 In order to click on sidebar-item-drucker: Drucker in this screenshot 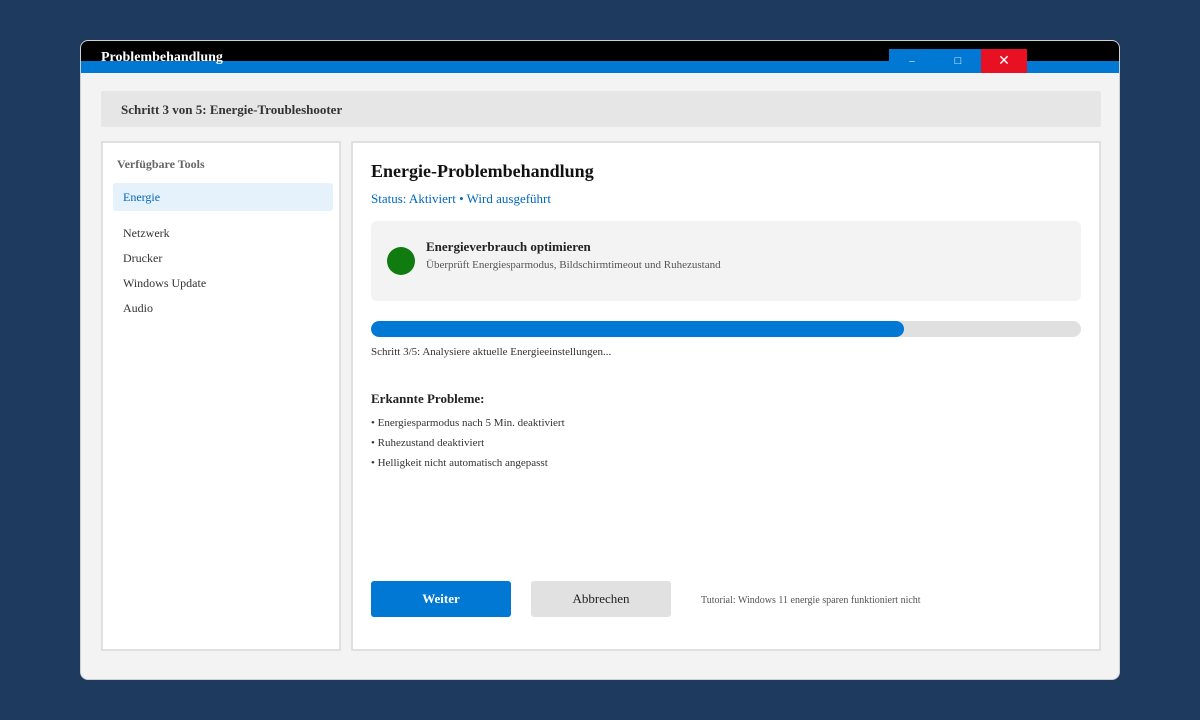, I will do `click(223, 258)`.